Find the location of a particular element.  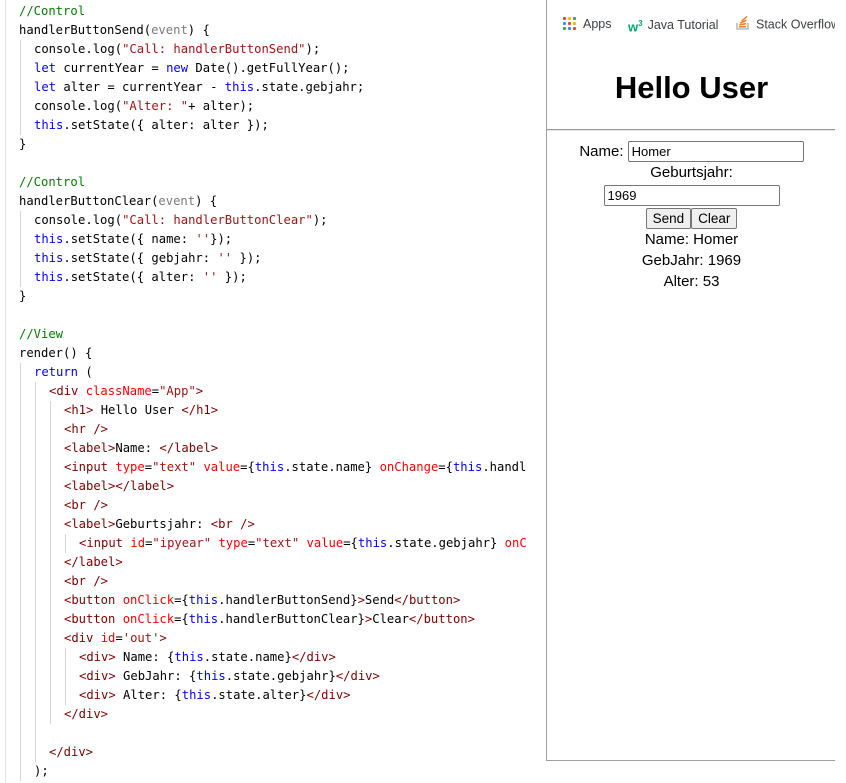

code-line: //View is located at coordinates (273, 334).